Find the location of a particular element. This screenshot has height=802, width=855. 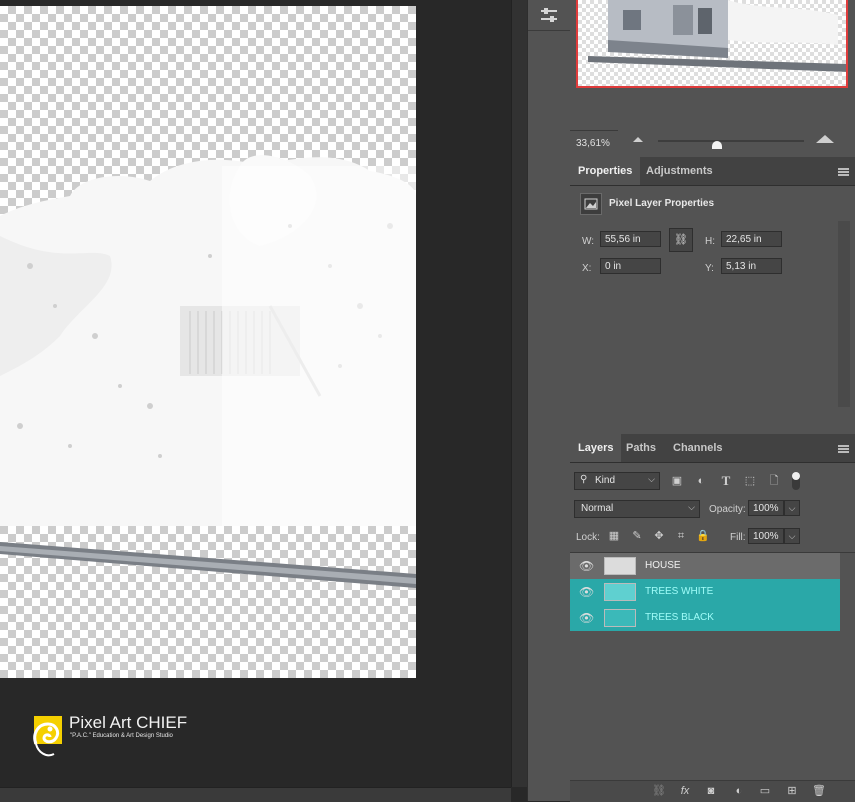

pixel-layer-icon is located at coordinates (591, 204).